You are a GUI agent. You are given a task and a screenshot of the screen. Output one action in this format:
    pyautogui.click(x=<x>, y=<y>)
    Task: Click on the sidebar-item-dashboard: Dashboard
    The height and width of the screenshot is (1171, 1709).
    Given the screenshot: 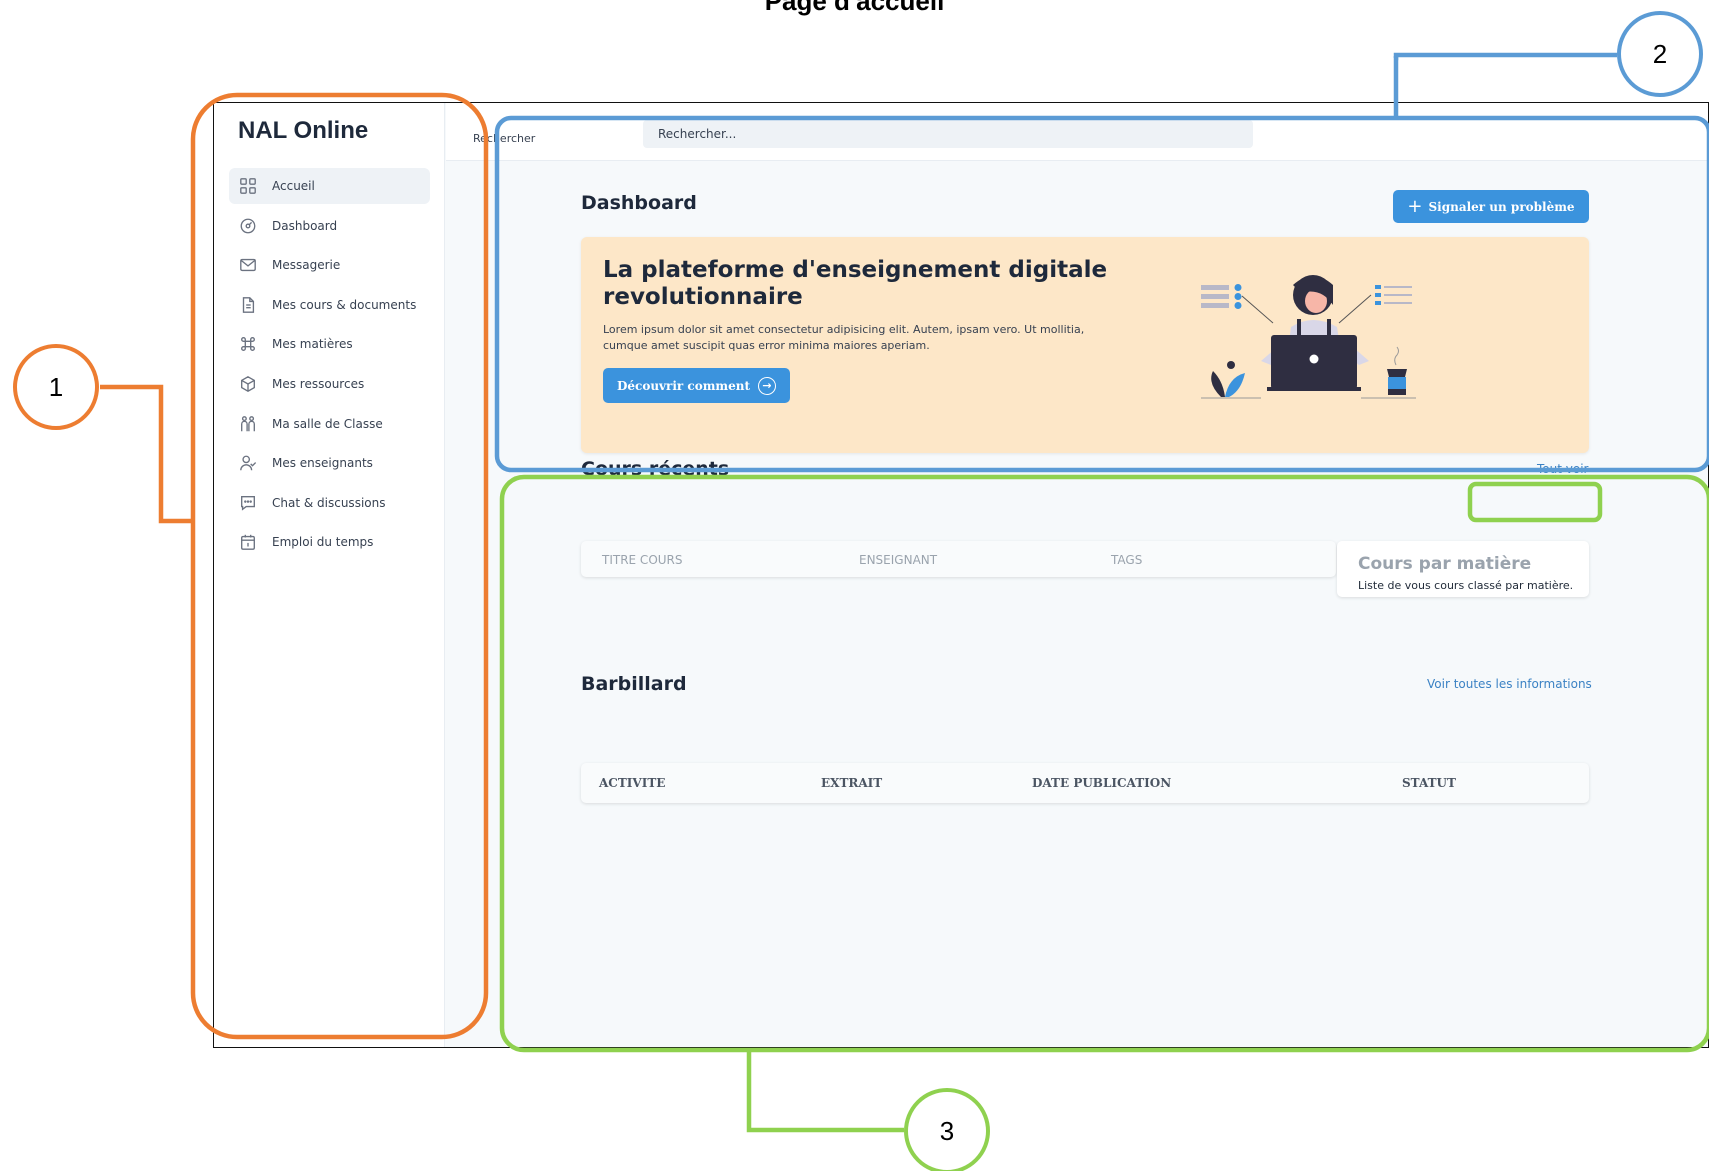 What is the action you would take?
    pyautogui.click(x=329, y=226)
    